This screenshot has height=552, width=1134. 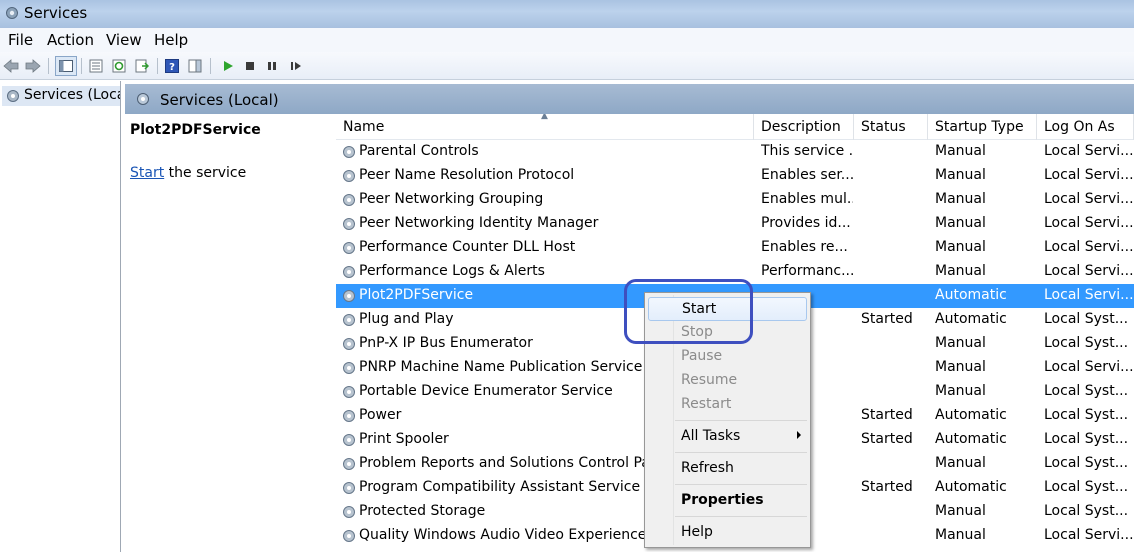 What do you see at coordinates (567, 66) in the screenshot?
I see `toolbar: ?` at bounding box center [567, 66].